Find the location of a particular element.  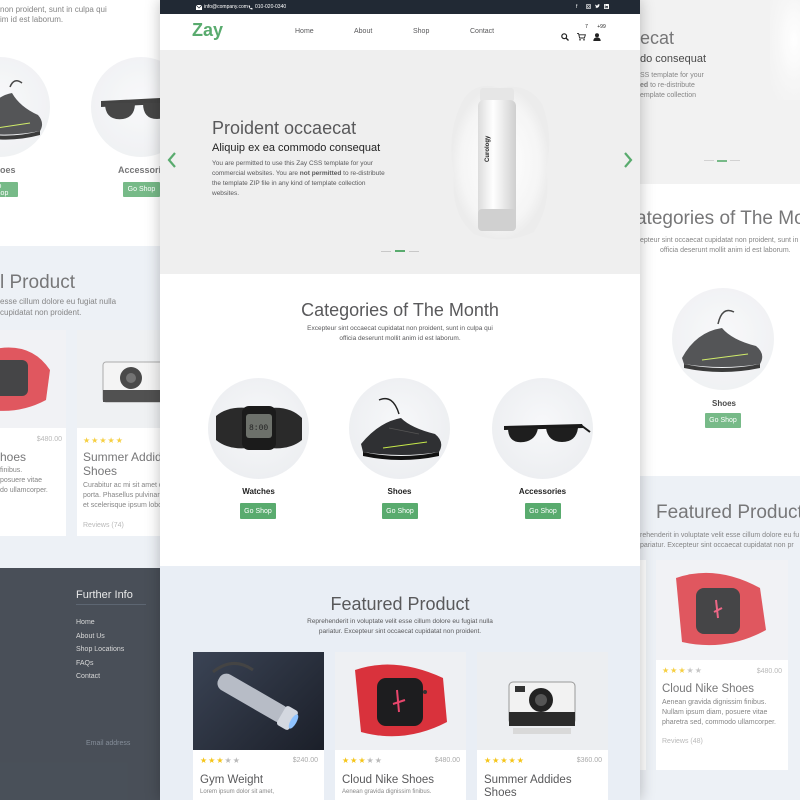

svg-text: 8:00 is located at coordinates (258, 428).